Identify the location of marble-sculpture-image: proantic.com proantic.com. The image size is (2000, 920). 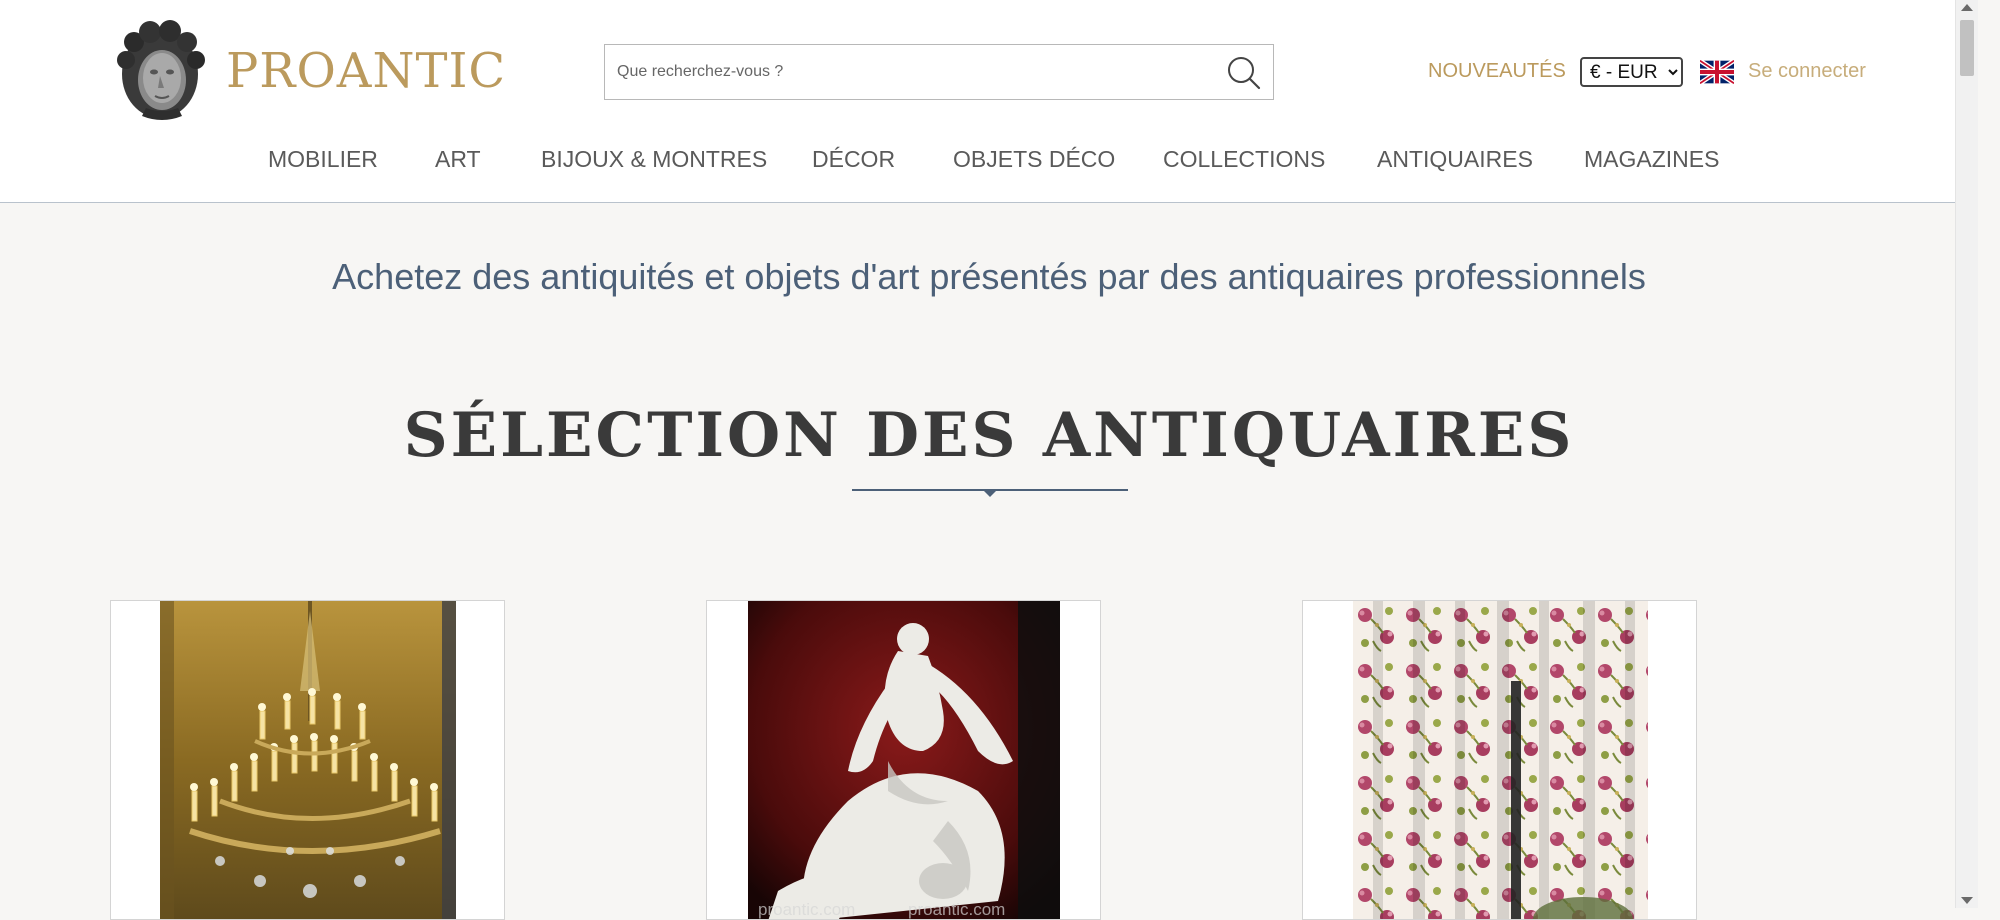
(904, 760).